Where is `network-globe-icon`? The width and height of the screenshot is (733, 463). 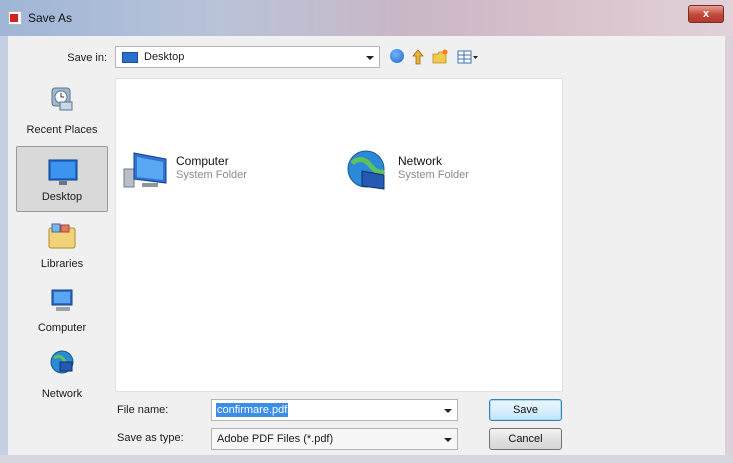 network-globe-icon is located at coordinates (366, 170).